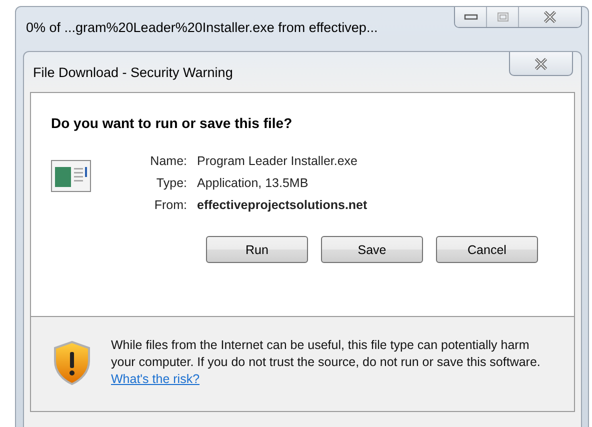 Image resolution: width=592 pixels, height=427 pixels. I want to click on minimize-icon, so click(471, 17).